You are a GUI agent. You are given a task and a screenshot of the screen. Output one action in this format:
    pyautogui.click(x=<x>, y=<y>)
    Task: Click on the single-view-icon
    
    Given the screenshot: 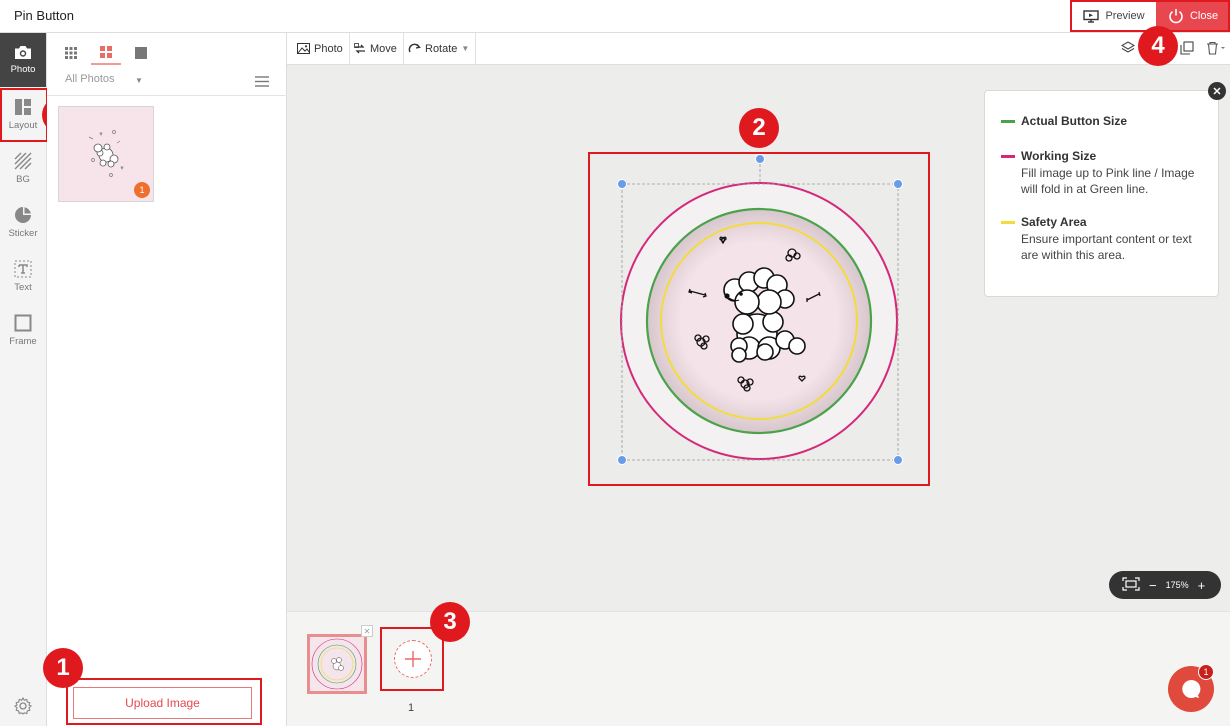 What is the action you would take?
    pyautogui.click(x=141, y=53)
    